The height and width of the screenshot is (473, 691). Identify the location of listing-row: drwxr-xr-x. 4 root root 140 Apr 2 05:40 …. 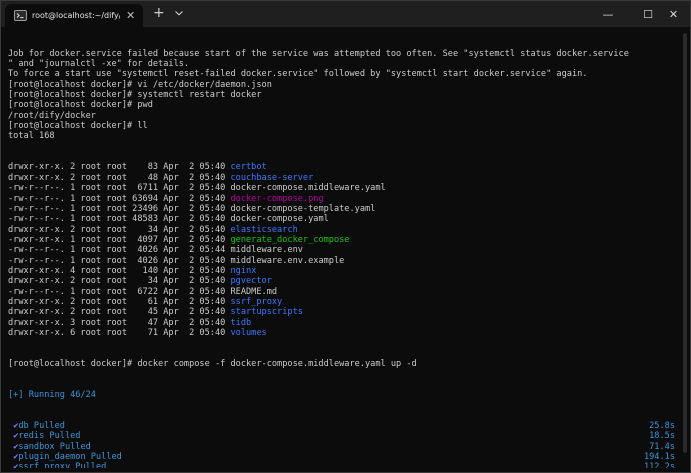
(343, 271).